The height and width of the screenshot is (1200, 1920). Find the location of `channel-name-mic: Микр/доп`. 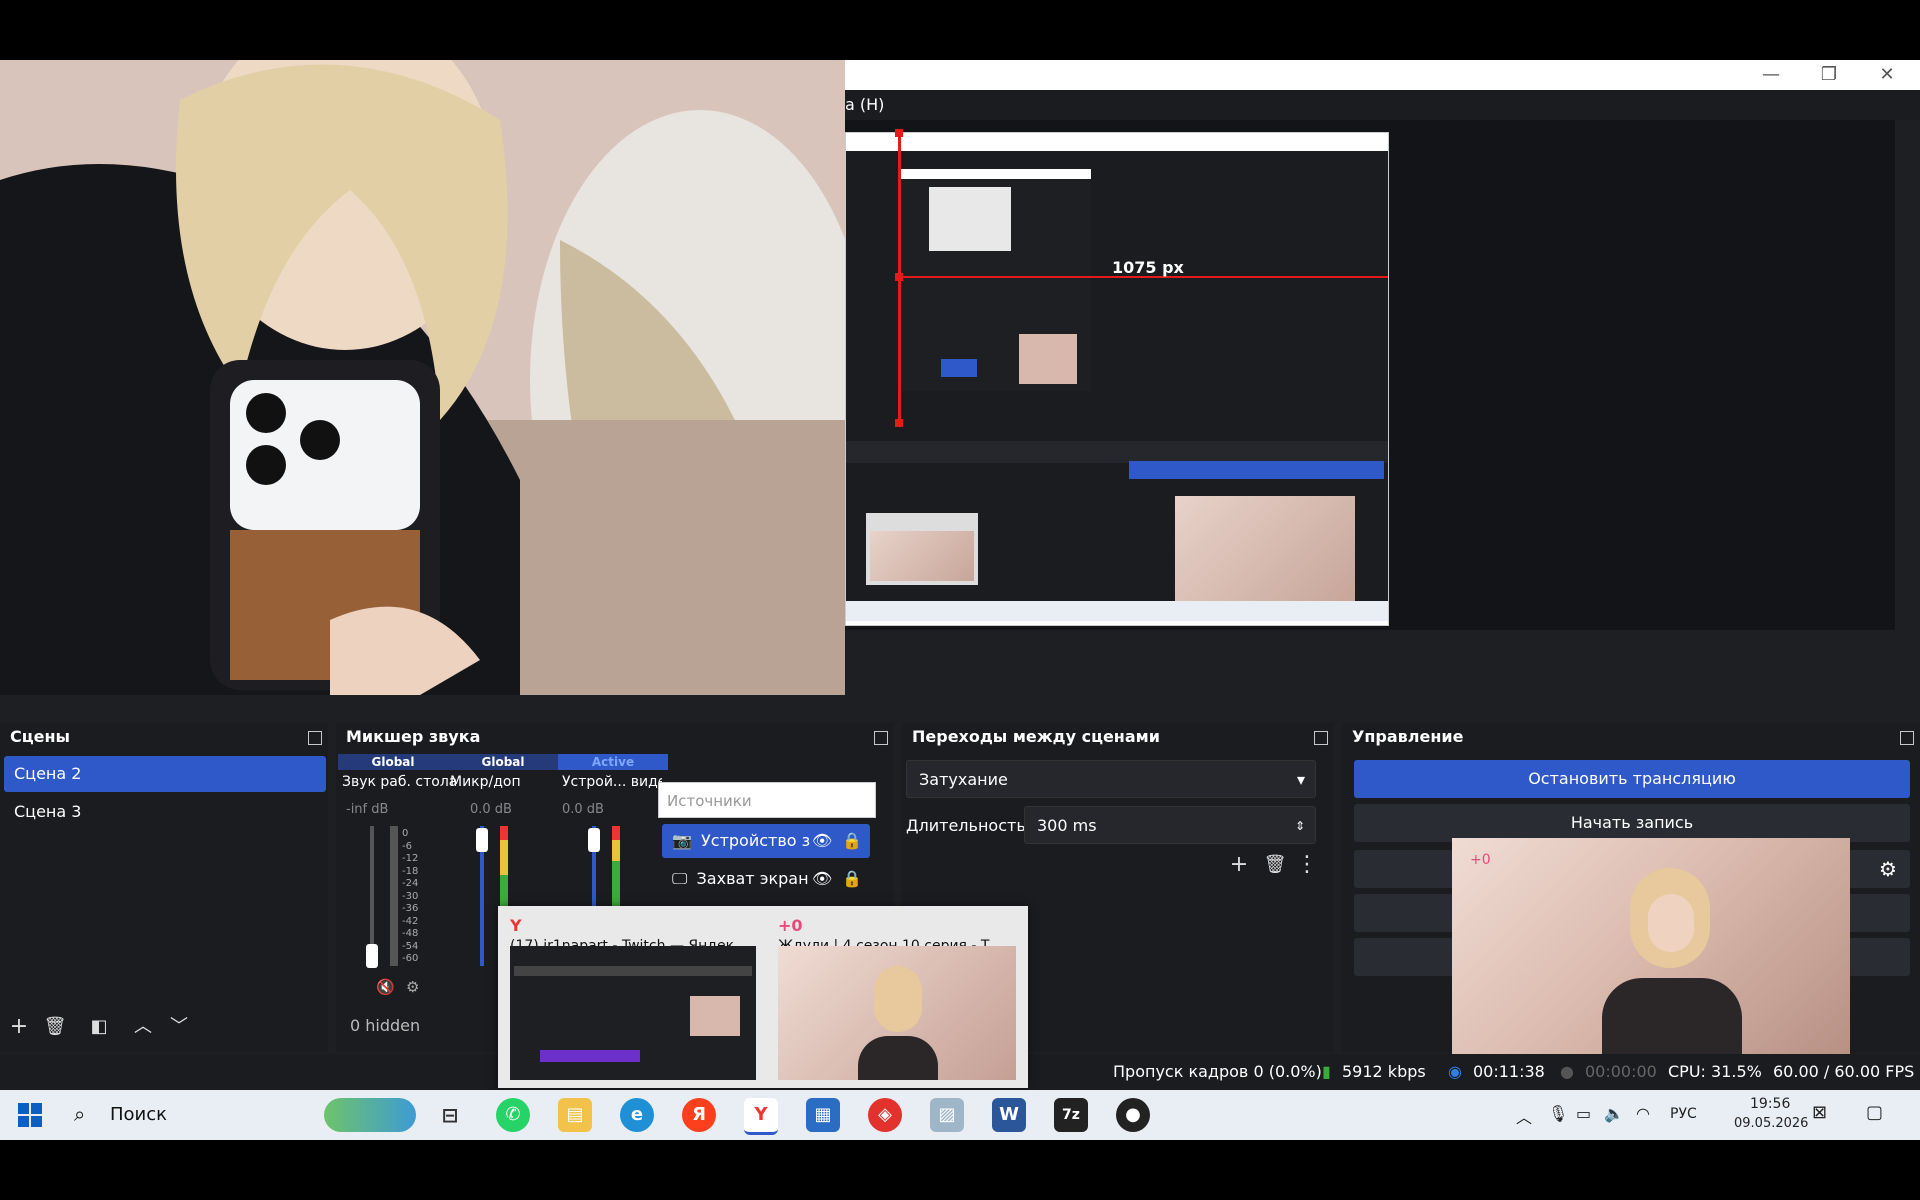

channel-name-mic: Микр/доп is located at coordinates (485, 782).